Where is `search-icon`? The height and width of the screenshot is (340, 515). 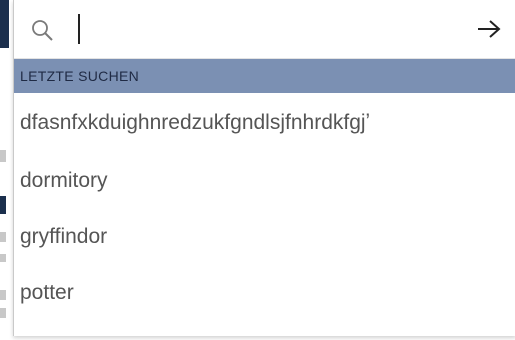
search-icon is located at coordinates (42, 30).